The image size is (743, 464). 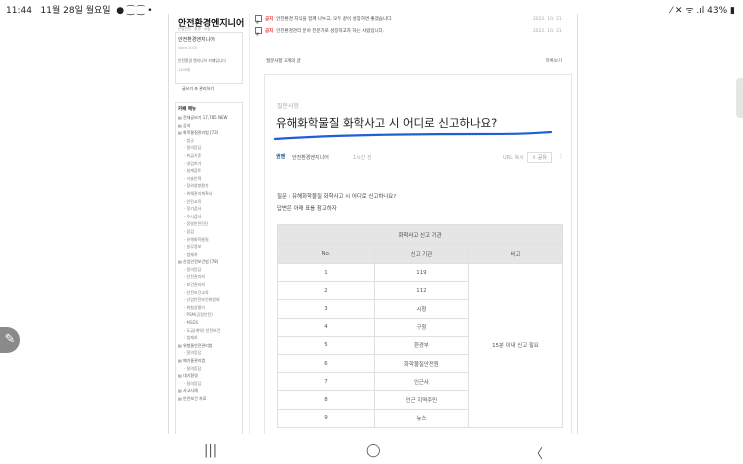 I want to click on header-agency: 신고 기관, so click(x=421, y=254).